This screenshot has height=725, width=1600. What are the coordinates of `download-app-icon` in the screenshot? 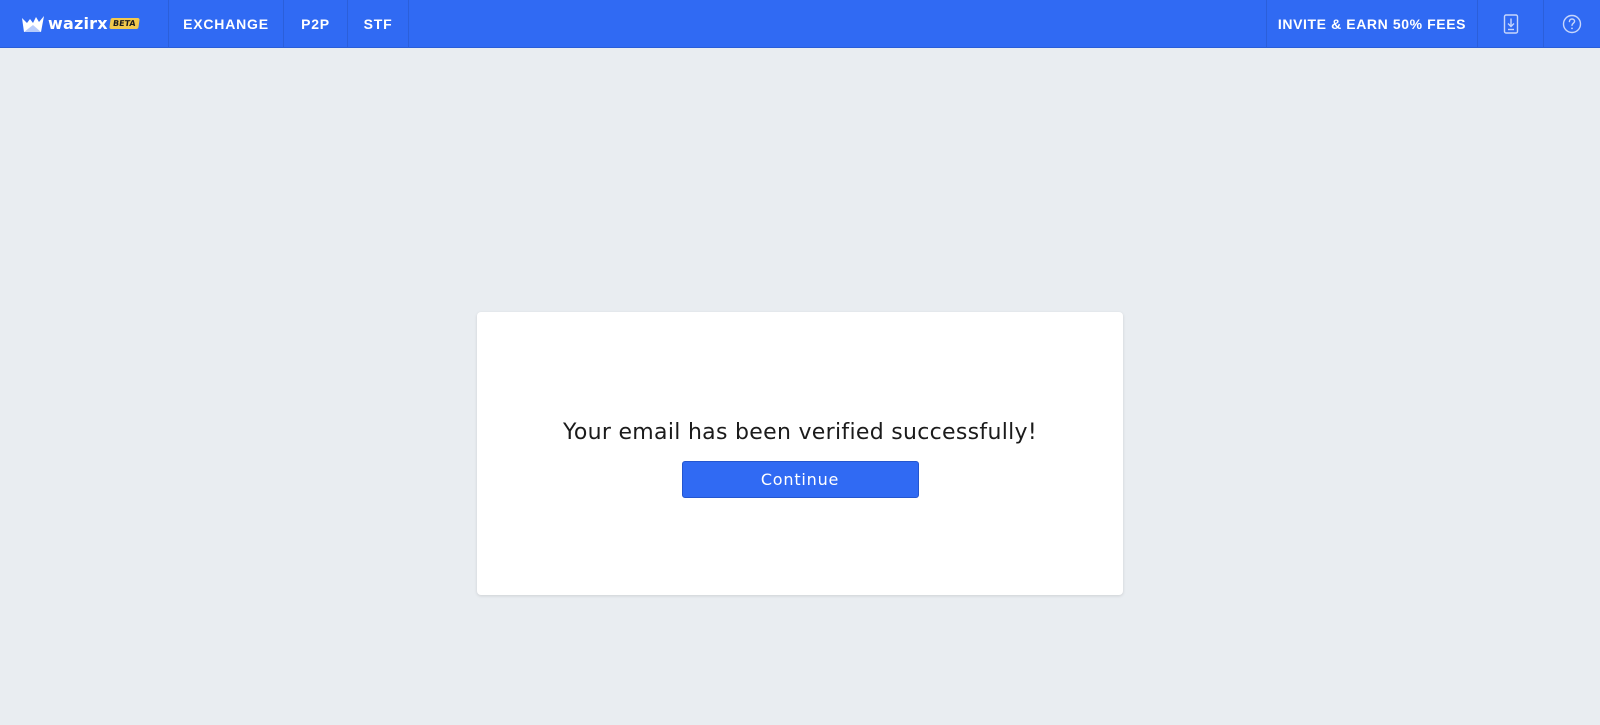 It's located at (1510, 23).